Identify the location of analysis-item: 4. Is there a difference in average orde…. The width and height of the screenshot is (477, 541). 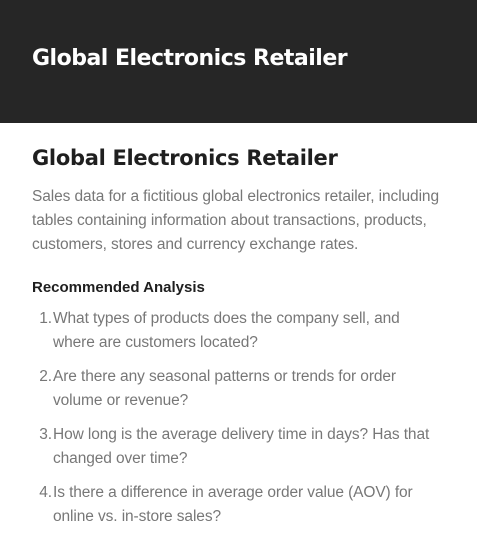
(238, 505).